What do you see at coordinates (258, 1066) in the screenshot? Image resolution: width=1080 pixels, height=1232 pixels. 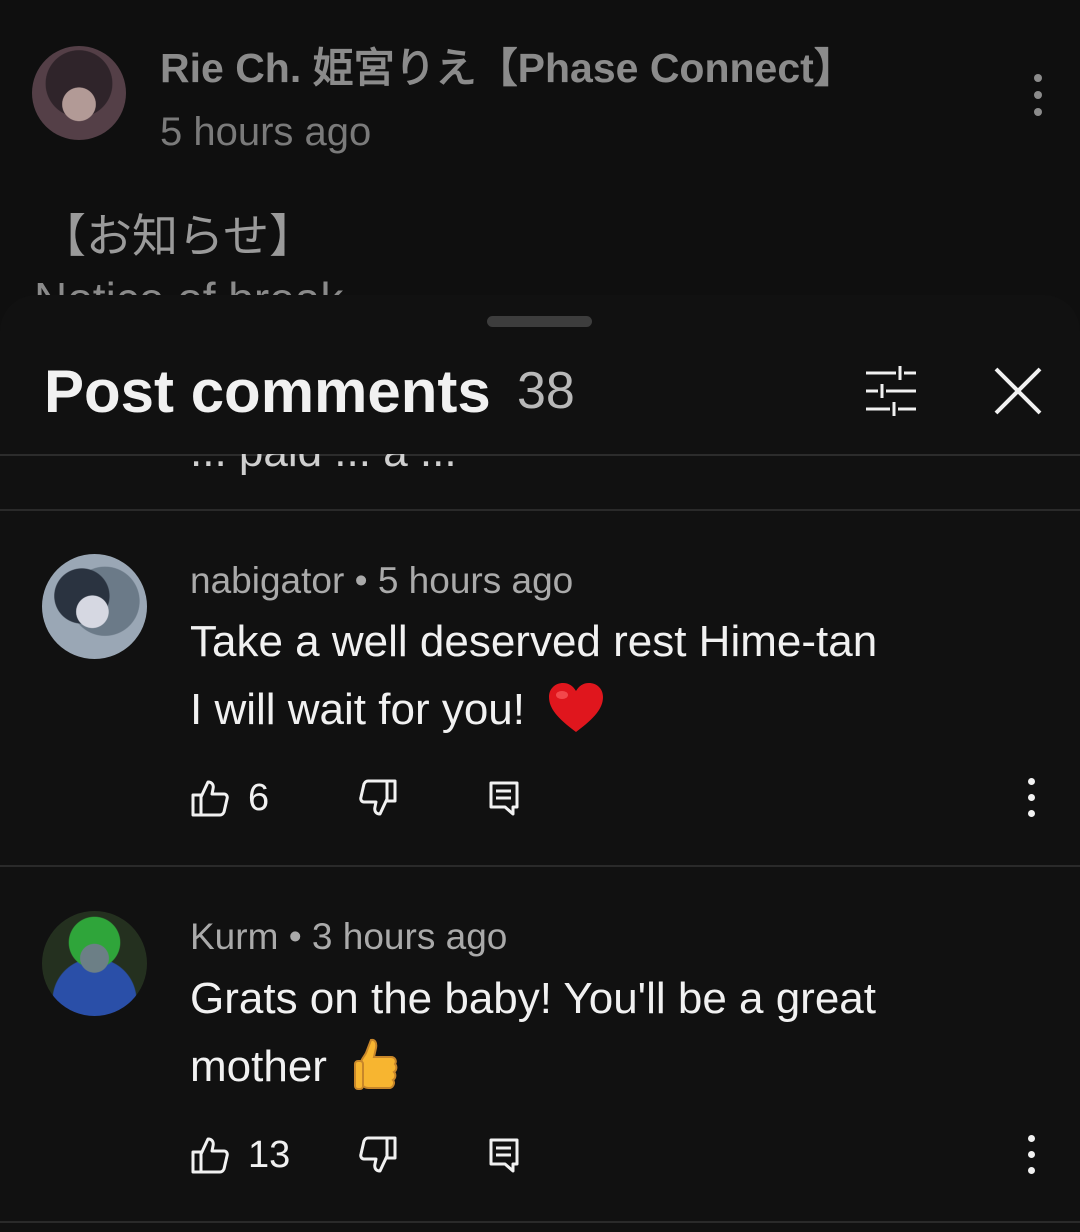 I see `comment-line: mother` at bounding box center [258, 1066].